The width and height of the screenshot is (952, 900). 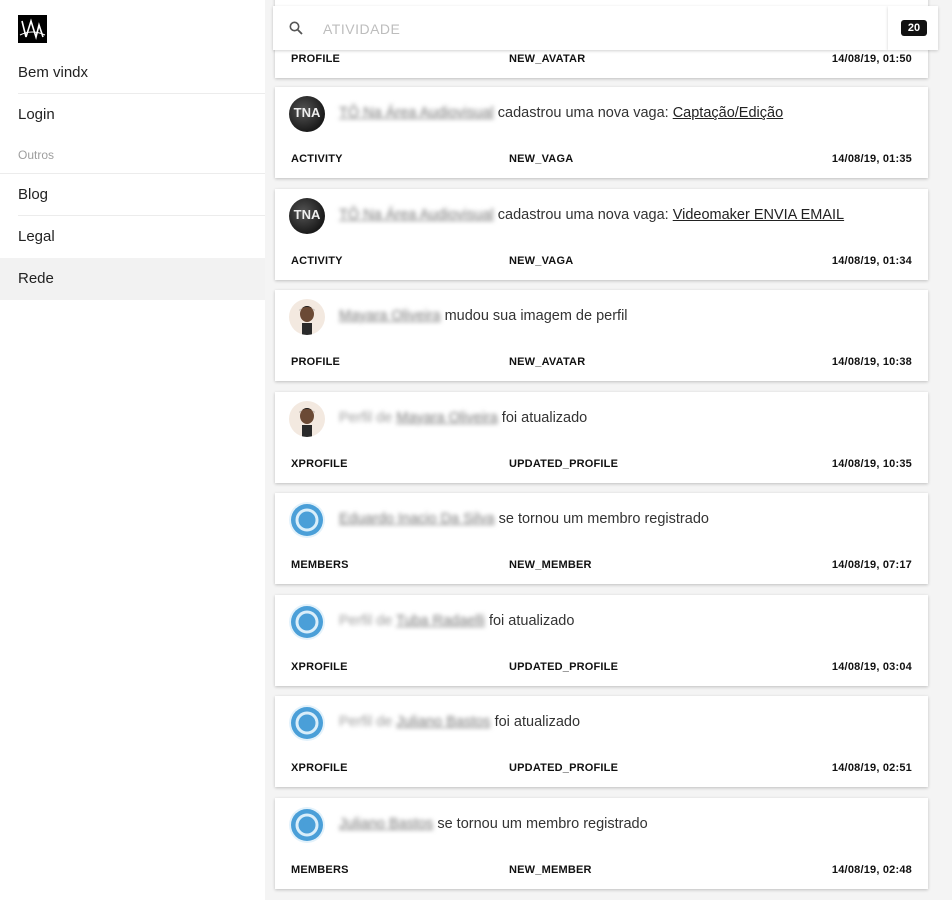 I want to click on activity-date: 14/08/19, 10:38, so click(x=871, y=362).